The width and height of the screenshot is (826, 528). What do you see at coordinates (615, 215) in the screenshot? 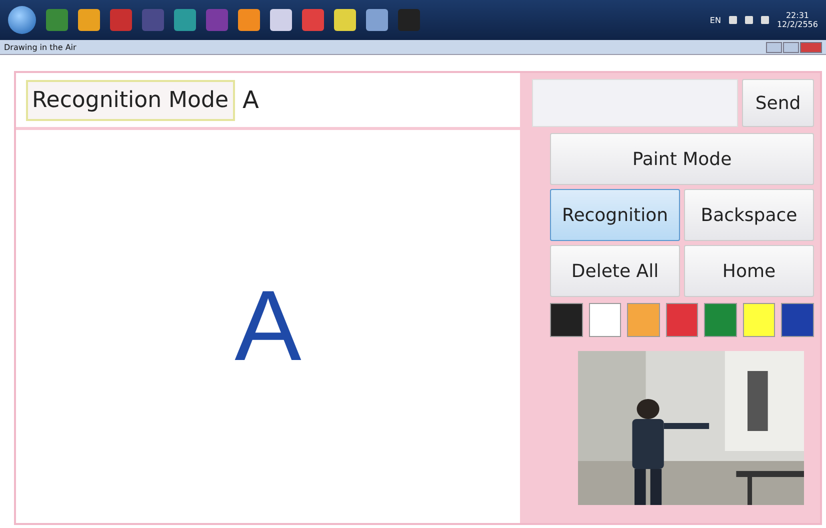
I see `mode-button: Recognition` at bounding box center [615, 215].